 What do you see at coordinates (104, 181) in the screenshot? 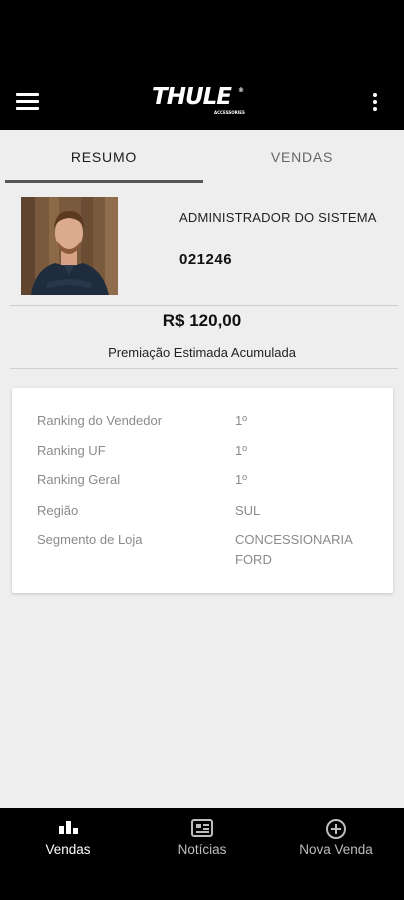
I see `active-tab-indicator` at bounding box center [104, 181].